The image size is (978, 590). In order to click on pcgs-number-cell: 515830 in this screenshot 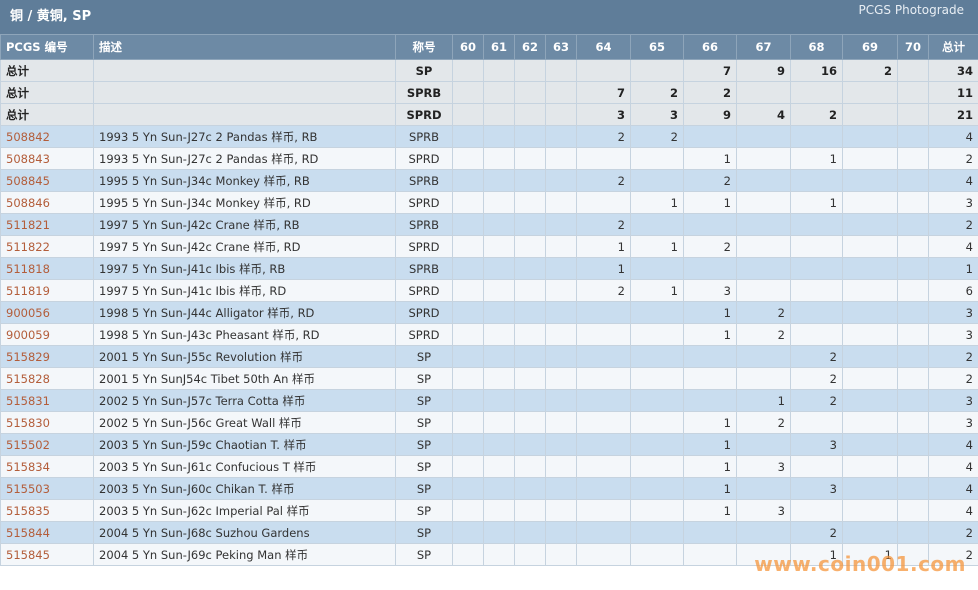, I will do `click(47, 422)`.